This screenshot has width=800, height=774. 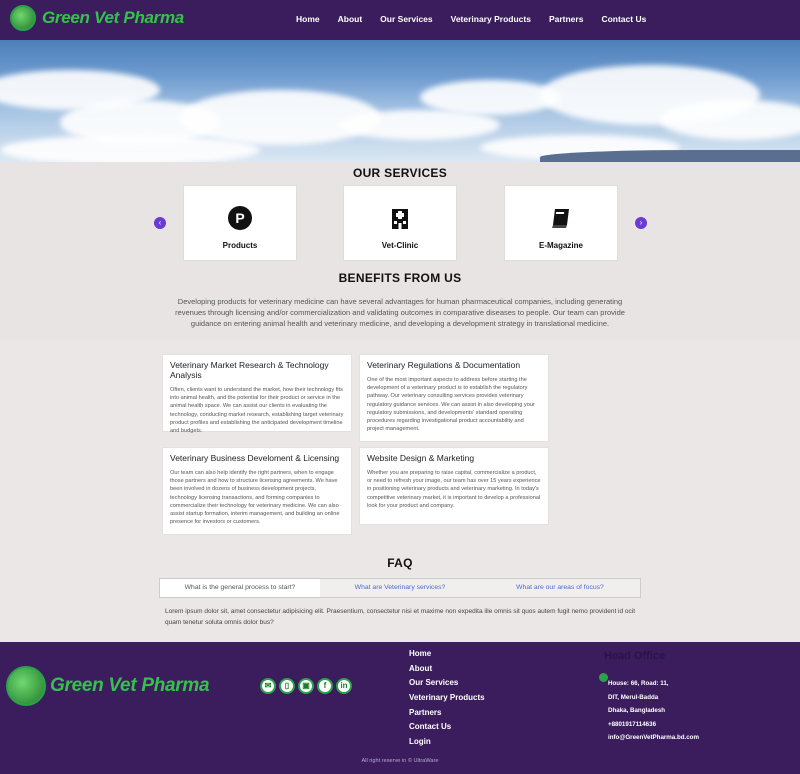 I want to click on whatsapp-icon: ▣, so click(x=306, y=686).